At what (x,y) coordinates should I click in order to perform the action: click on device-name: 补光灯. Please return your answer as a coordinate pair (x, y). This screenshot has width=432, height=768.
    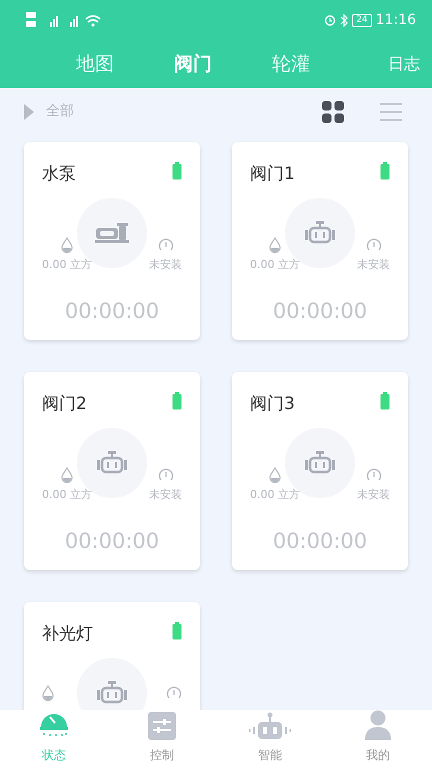
    Looking at the image, I should click on (67, 634).